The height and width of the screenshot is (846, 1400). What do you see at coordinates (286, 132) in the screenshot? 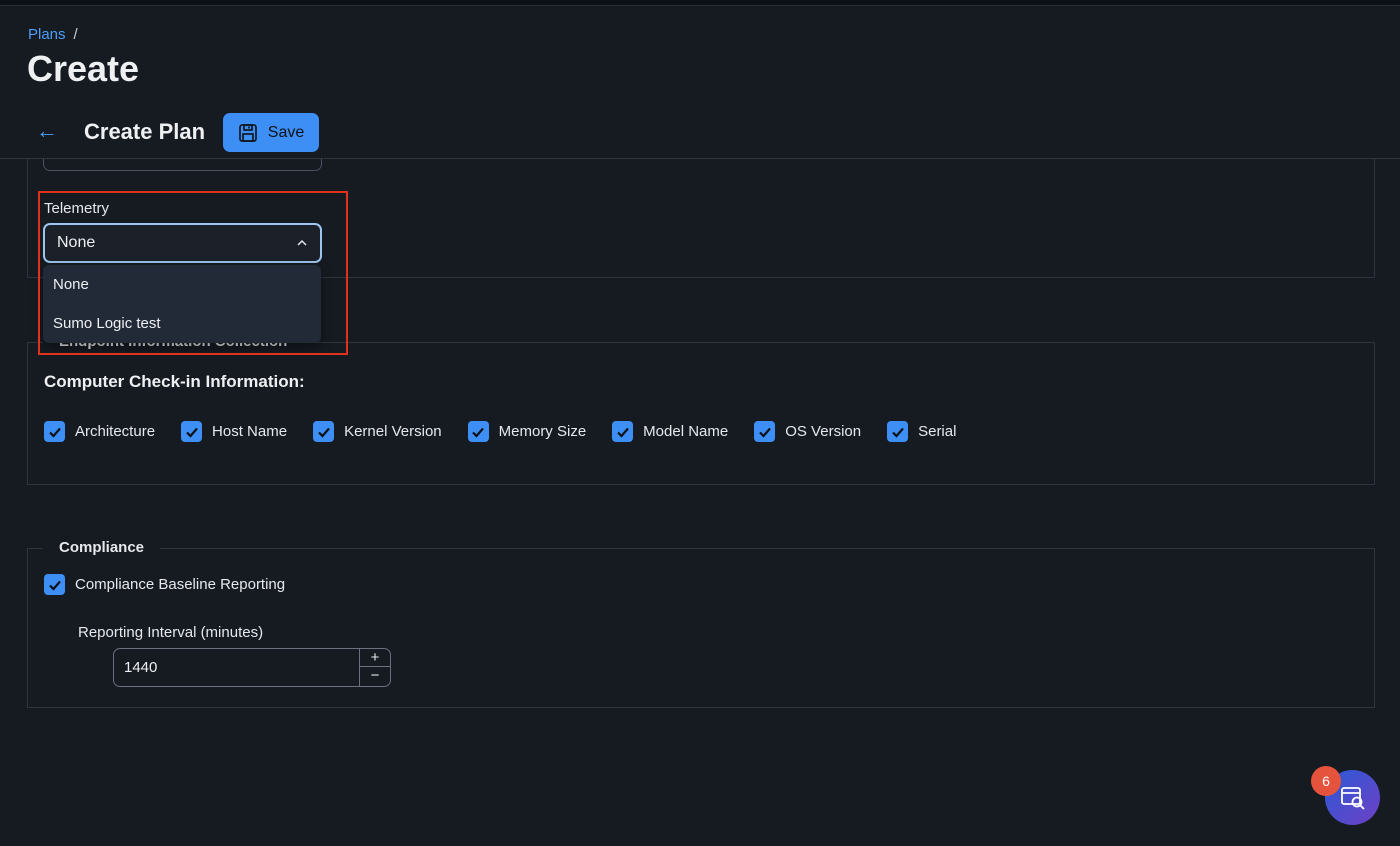
I see `save-button-label: Save` at bounding box center [286, 132].